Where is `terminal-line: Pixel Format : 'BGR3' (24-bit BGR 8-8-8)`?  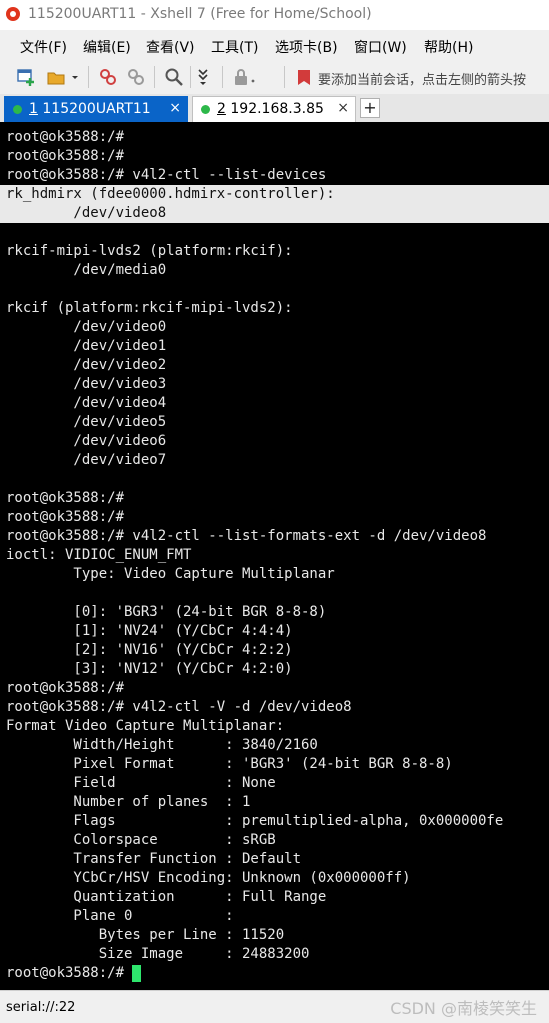
terminal-line: Pixel Format : 'BGR3' (24-bit BGR 8-8-8) is located at coordinates (229, 764).